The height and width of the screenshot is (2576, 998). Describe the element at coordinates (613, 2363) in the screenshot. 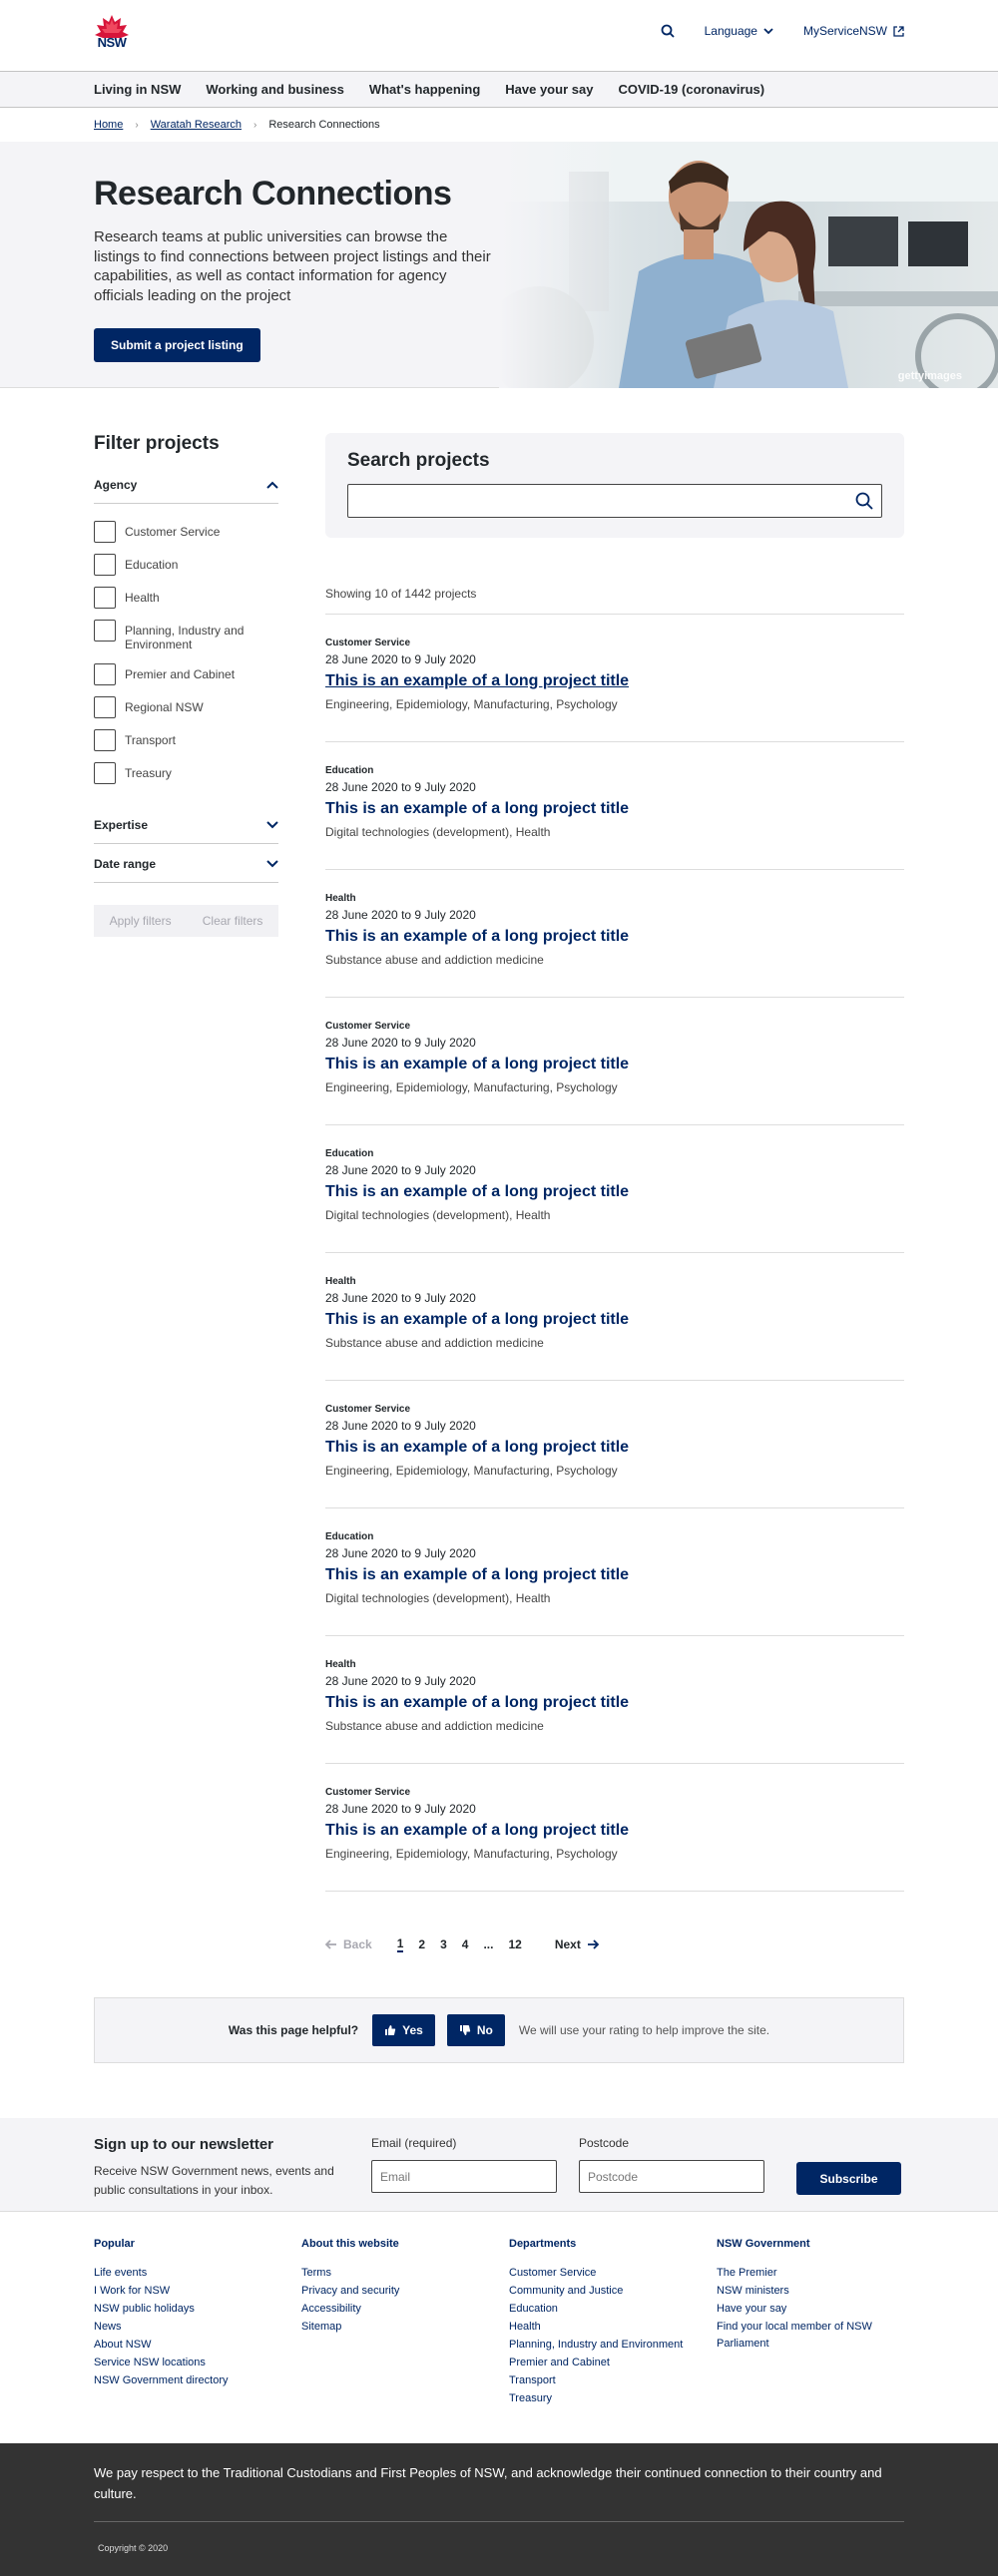

I see `footer-link: Premier and Cabinet` at that location.